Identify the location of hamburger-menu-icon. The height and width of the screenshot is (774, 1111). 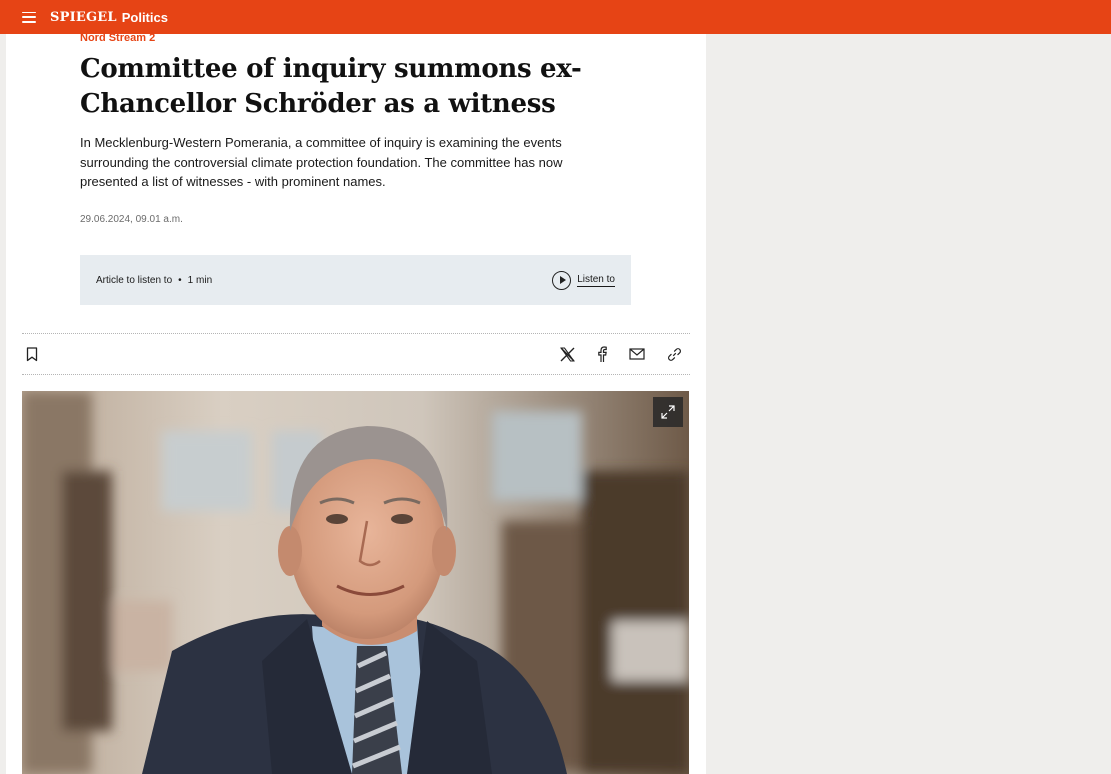
(29, 17).